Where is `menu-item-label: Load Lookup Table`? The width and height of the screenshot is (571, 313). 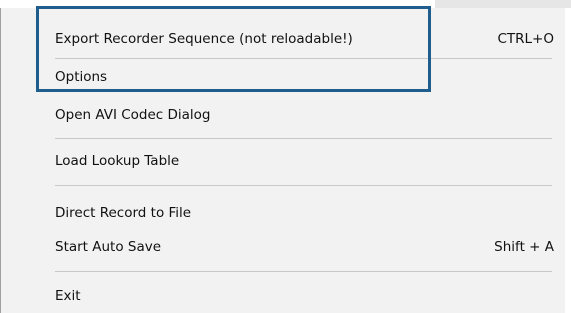 menu-item-label: Load Lookup Table is located at coordinates (117, 161).